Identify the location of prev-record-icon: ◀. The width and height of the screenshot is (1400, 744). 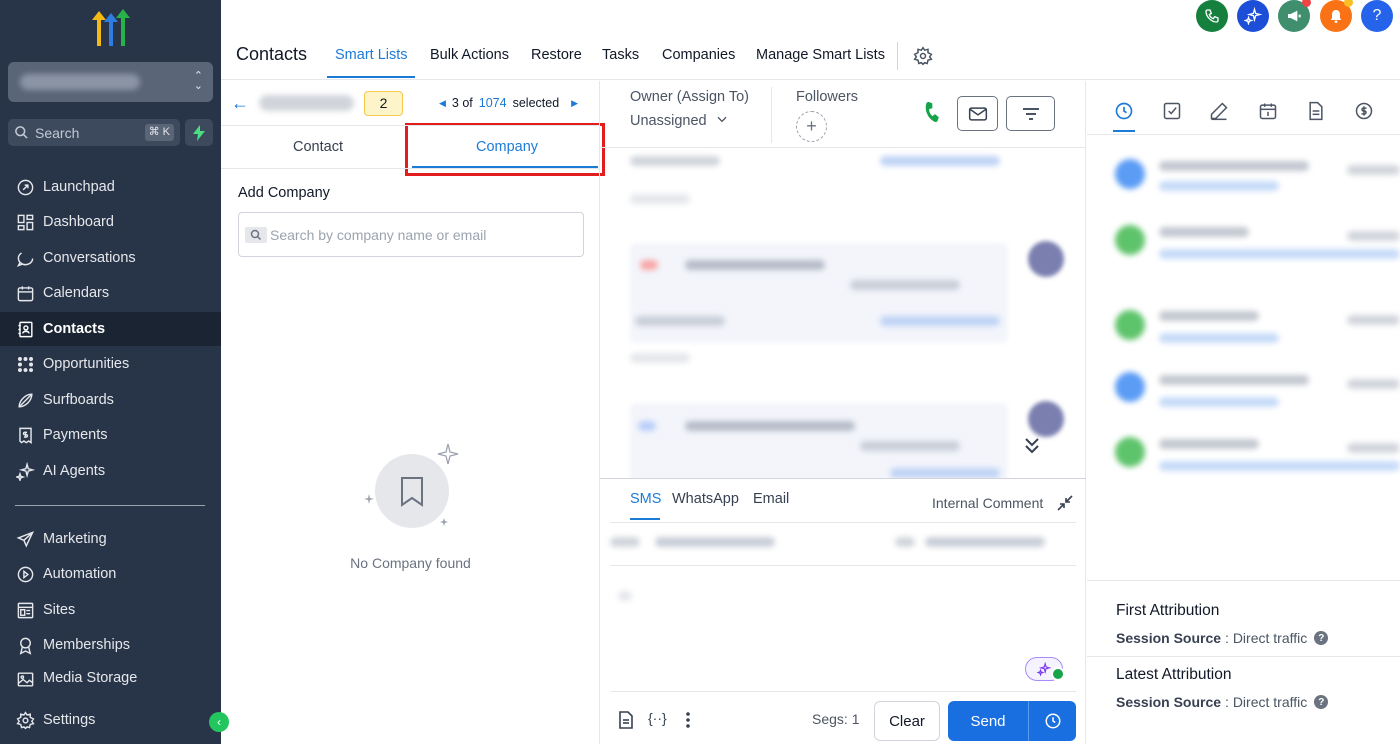
(442, 103).